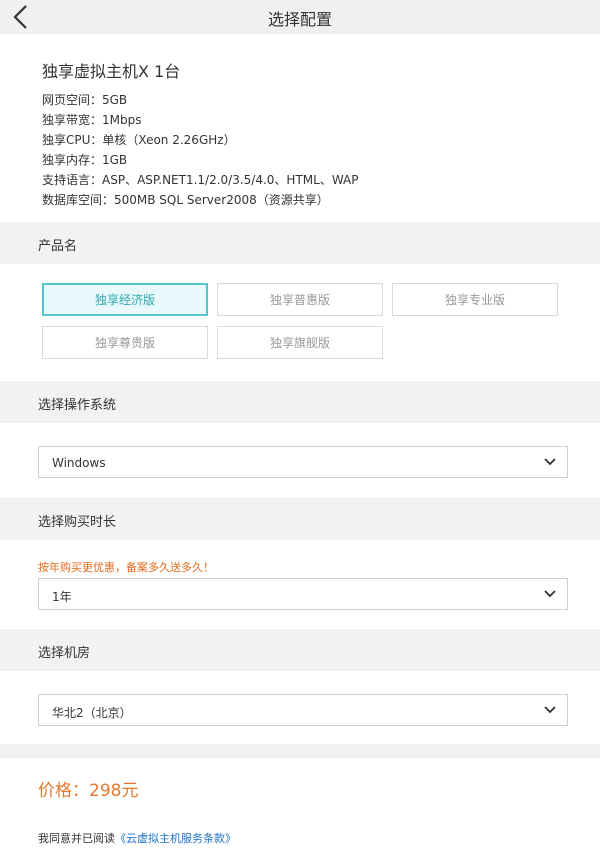 The image size is (600, 856). What do you see at coordinates (64, 653) in the screenshot?
I see `section-label: 选择机房` at bounding box center [64, 653].